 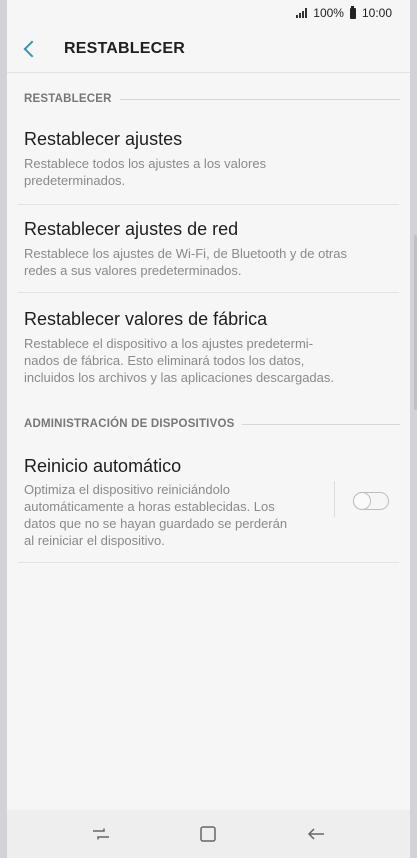 I want to click on navigation-bar, so click(x=208, y=834).